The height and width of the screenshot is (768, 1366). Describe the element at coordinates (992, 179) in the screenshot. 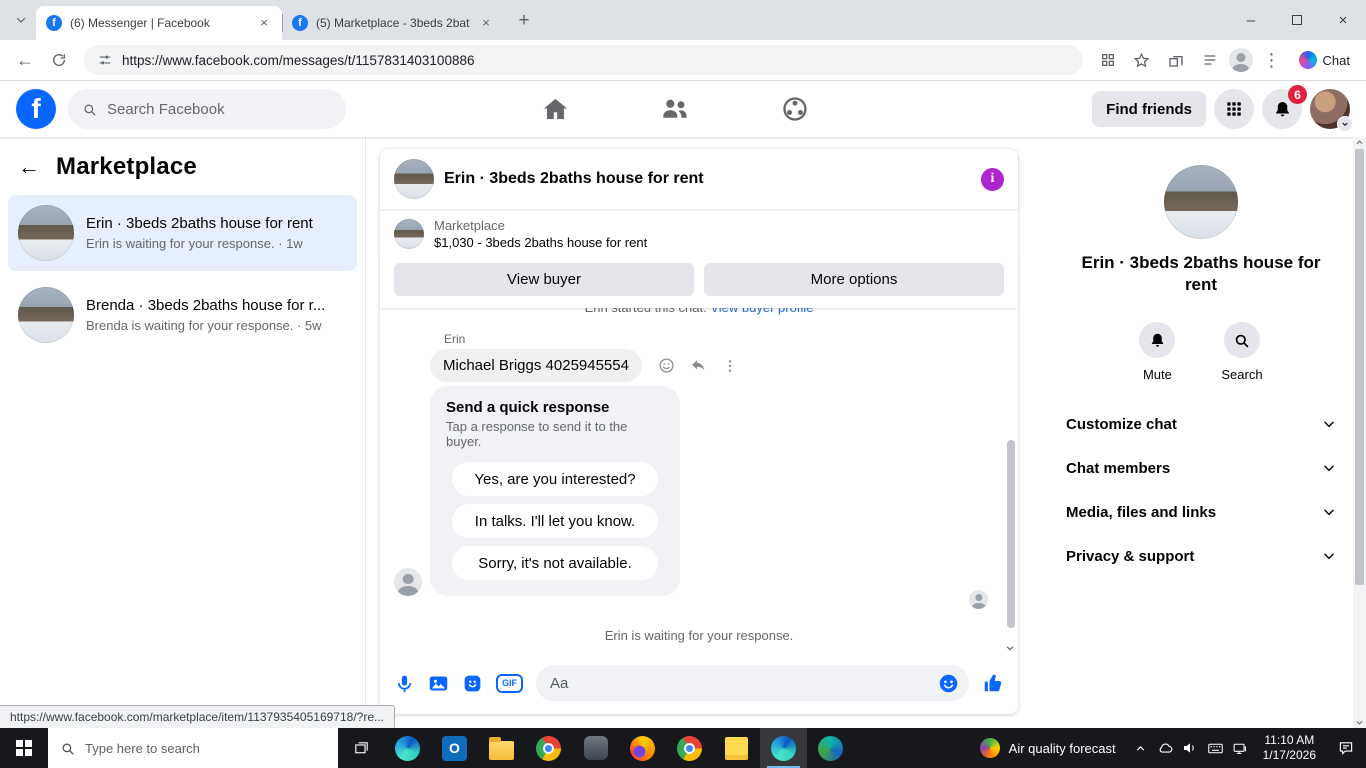

I see `conversation-info-icon: i` at that location.